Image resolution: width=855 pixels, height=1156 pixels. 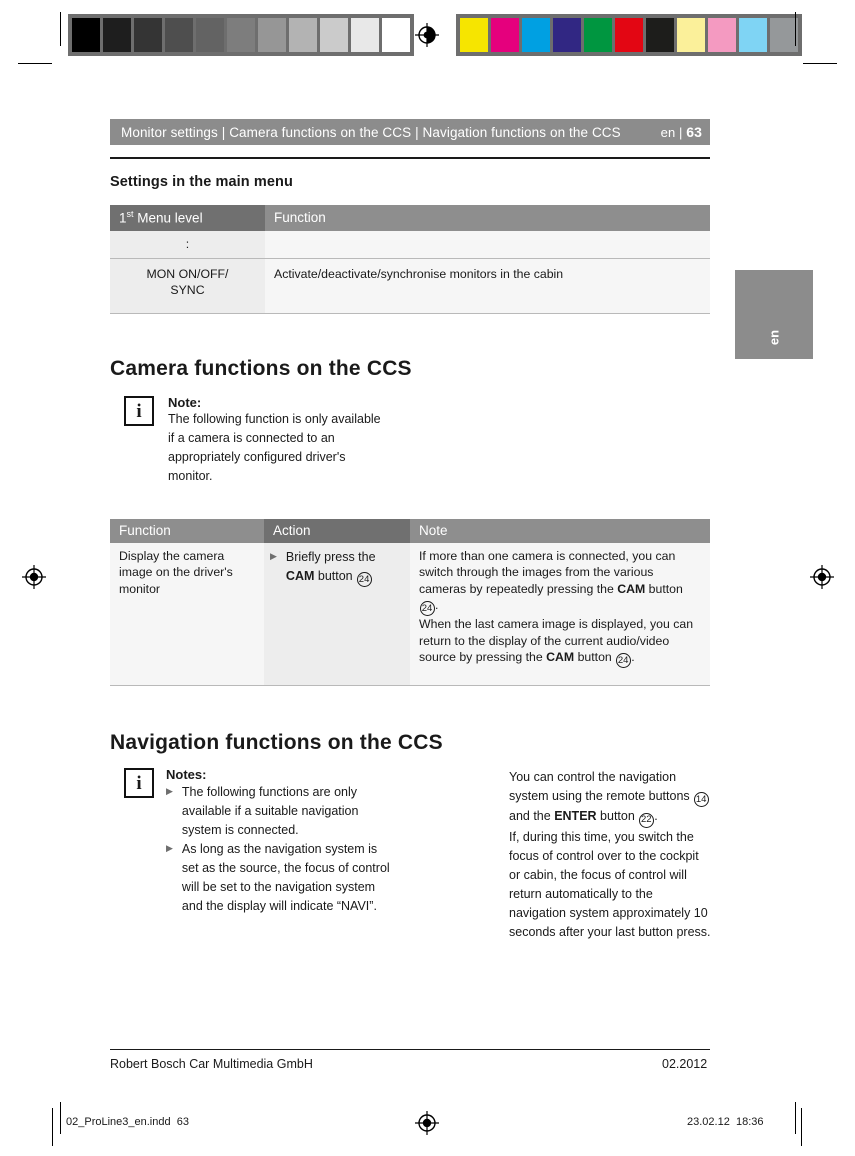 I want to click on folio: en | 63, so click(x=681, y=132).